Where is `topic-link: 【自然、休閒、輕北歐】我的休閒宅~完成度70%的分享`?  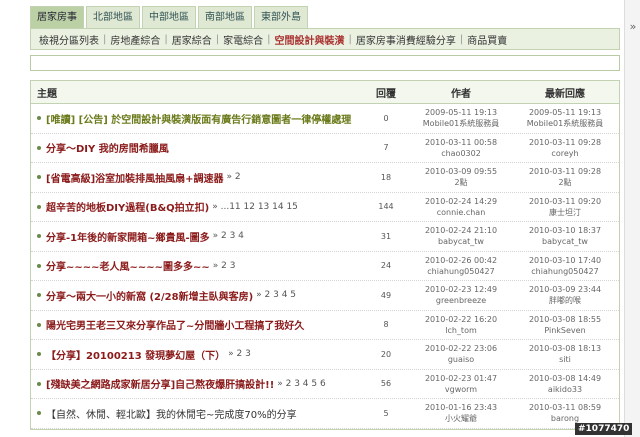 topic-link: 【自然、休閒、輕北歐】我的休閒宅~完成度70%的分享 is located at coordinates (171, 413).